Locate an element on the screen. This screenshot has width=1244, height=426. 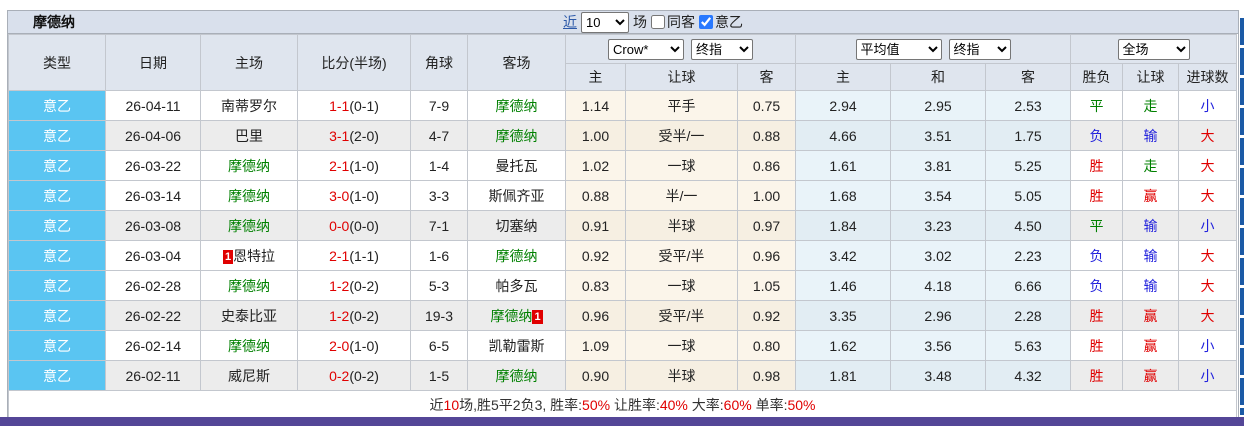
corner-cell: 4-7 is located at coordinates (439, 135).